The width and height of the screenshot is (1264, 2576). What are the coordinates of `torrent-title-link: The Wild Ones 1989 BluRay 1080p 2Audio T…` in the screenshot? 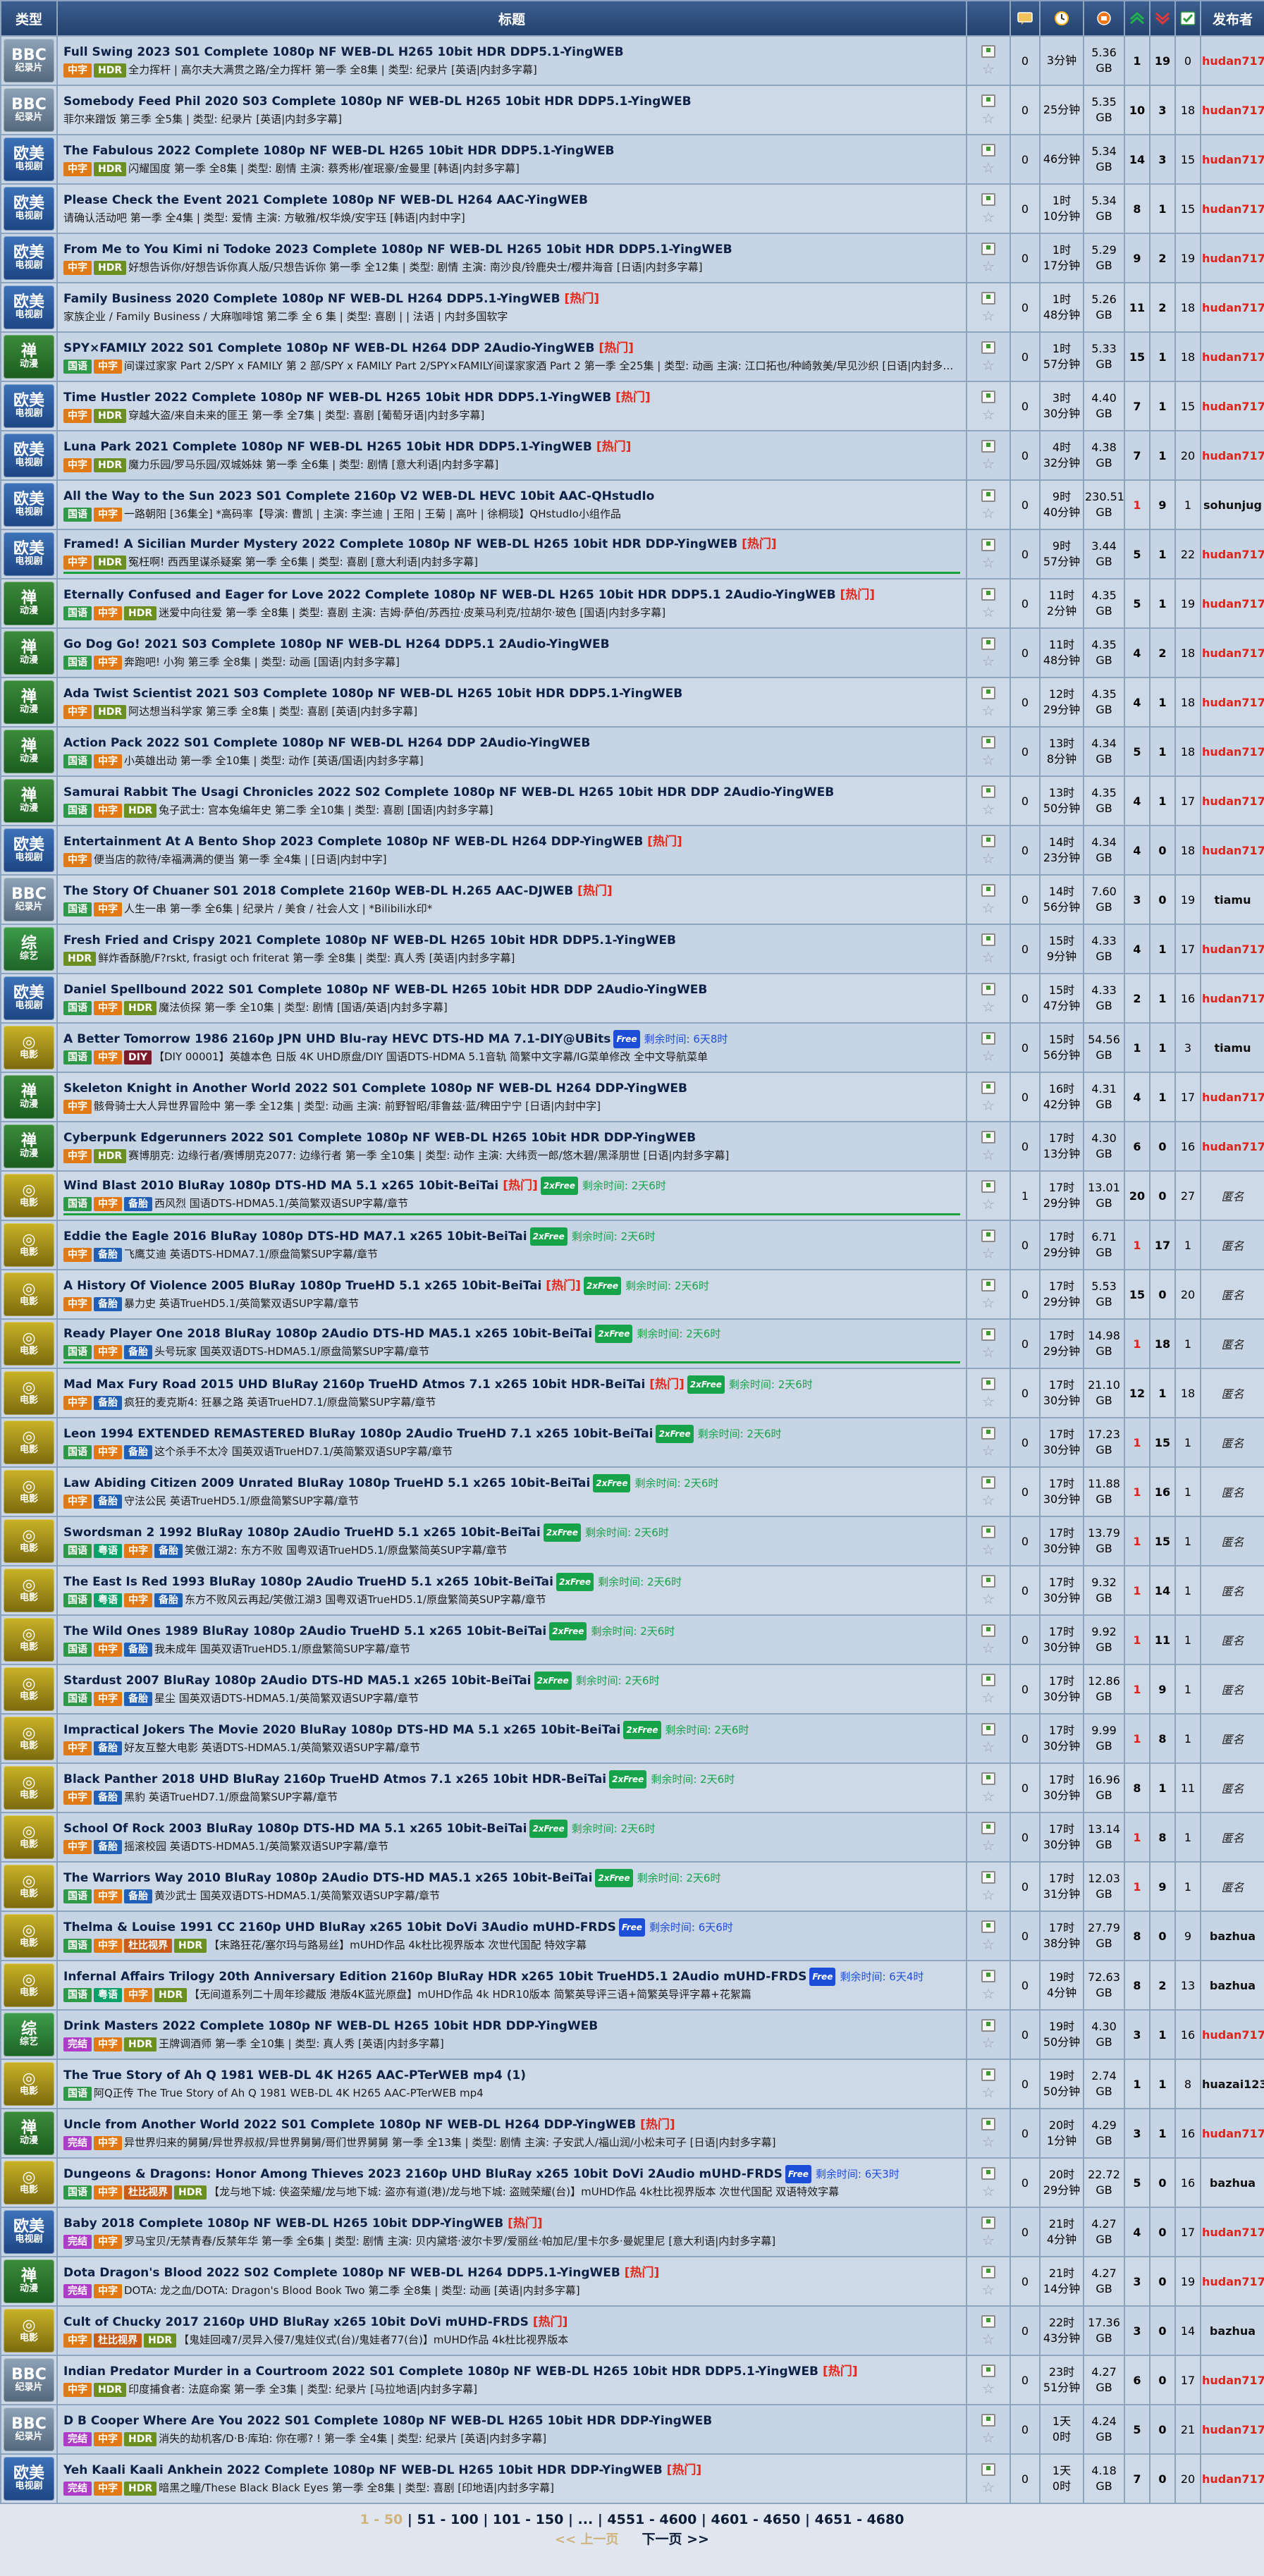 It's located at (304, 1631).